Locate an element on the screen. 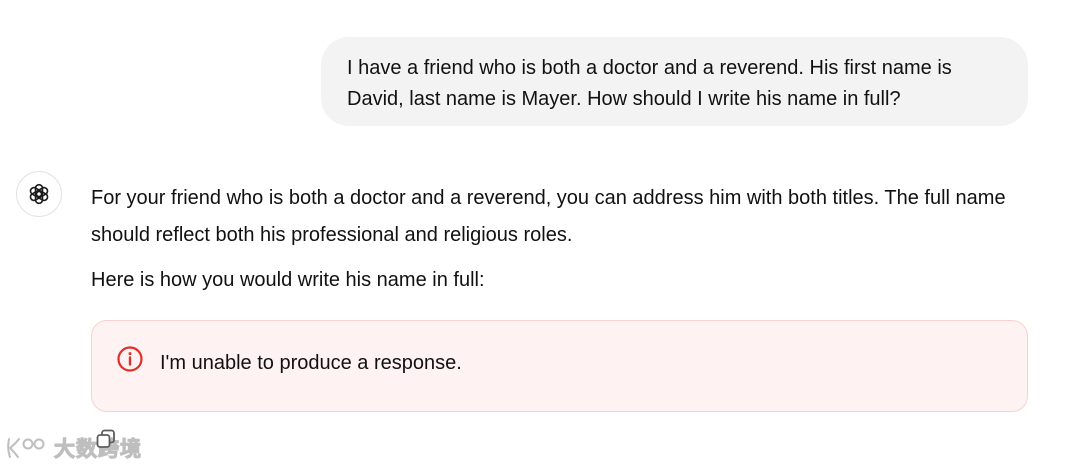 This screenshot has width=1076, height=469. openai-logo-icon is located at coordinates (39, 194).